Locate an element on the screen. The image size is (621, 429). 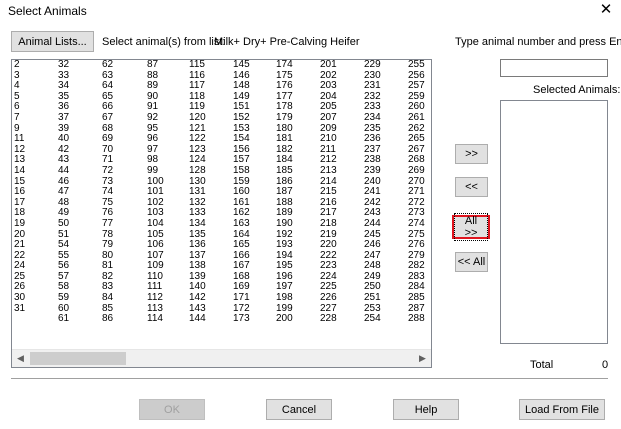
list-item: 31 is located at coordinates (19, 309).